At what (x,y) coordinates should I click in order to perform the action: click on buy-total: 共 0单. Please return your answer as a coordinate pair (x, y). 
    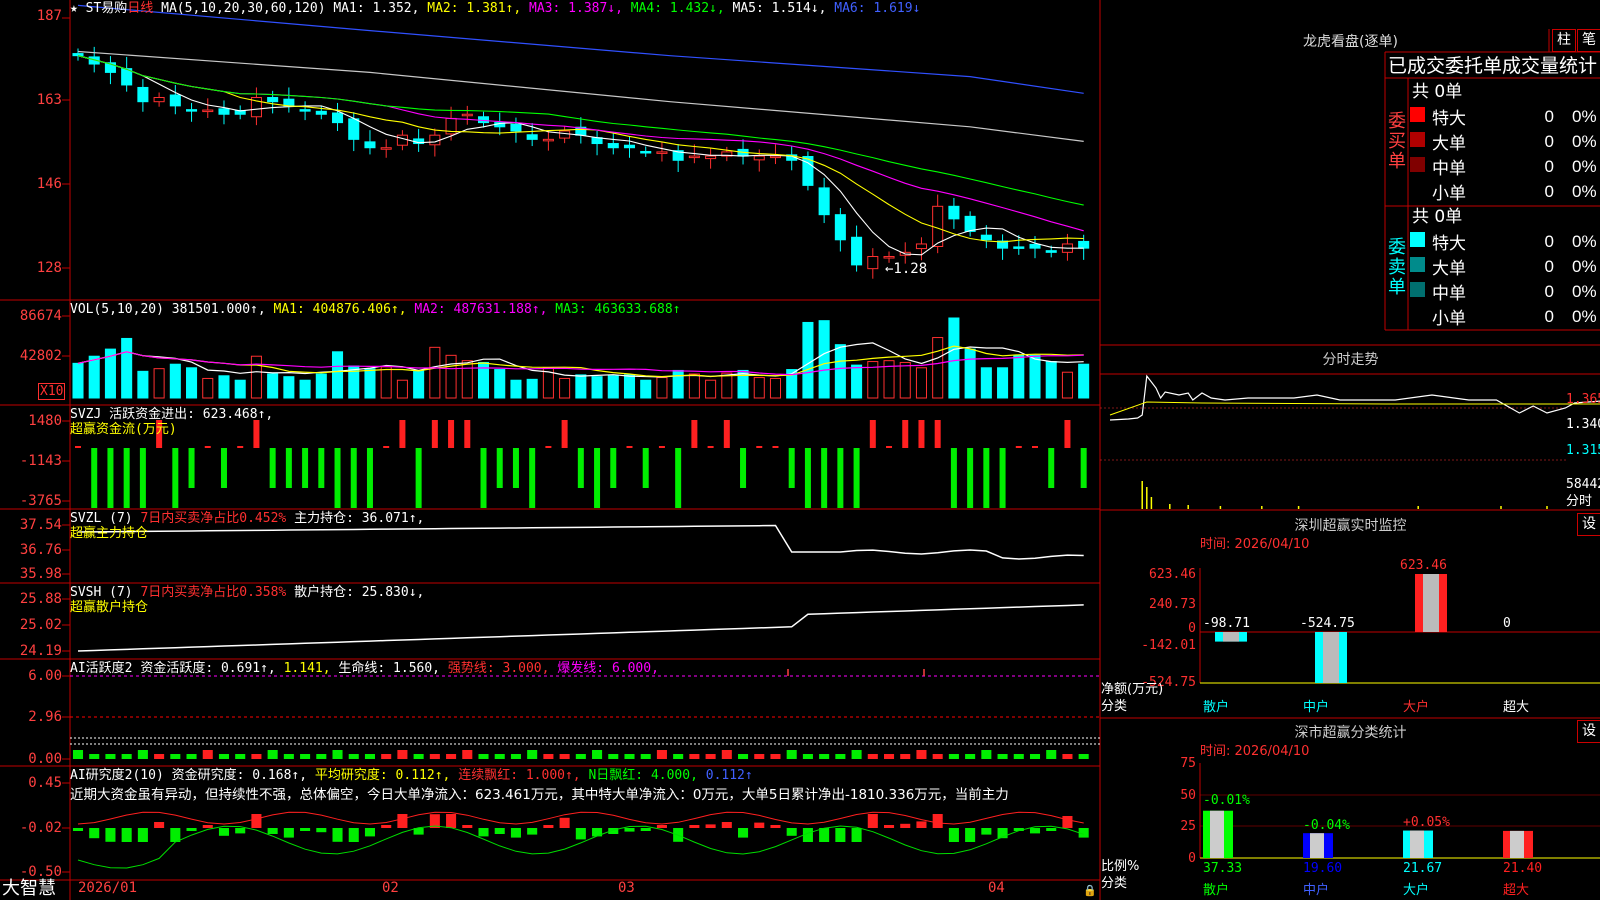
    Looking at the image, I should click on (1437, 92).